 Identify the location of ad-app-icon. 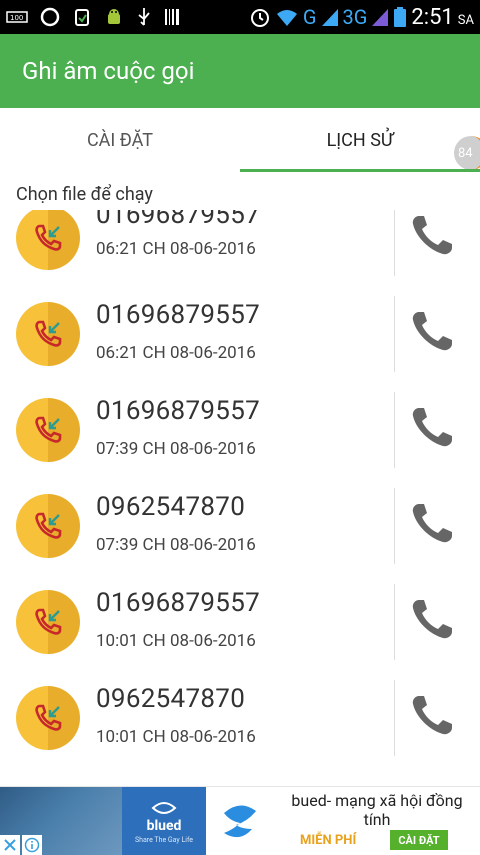
(240, 821).